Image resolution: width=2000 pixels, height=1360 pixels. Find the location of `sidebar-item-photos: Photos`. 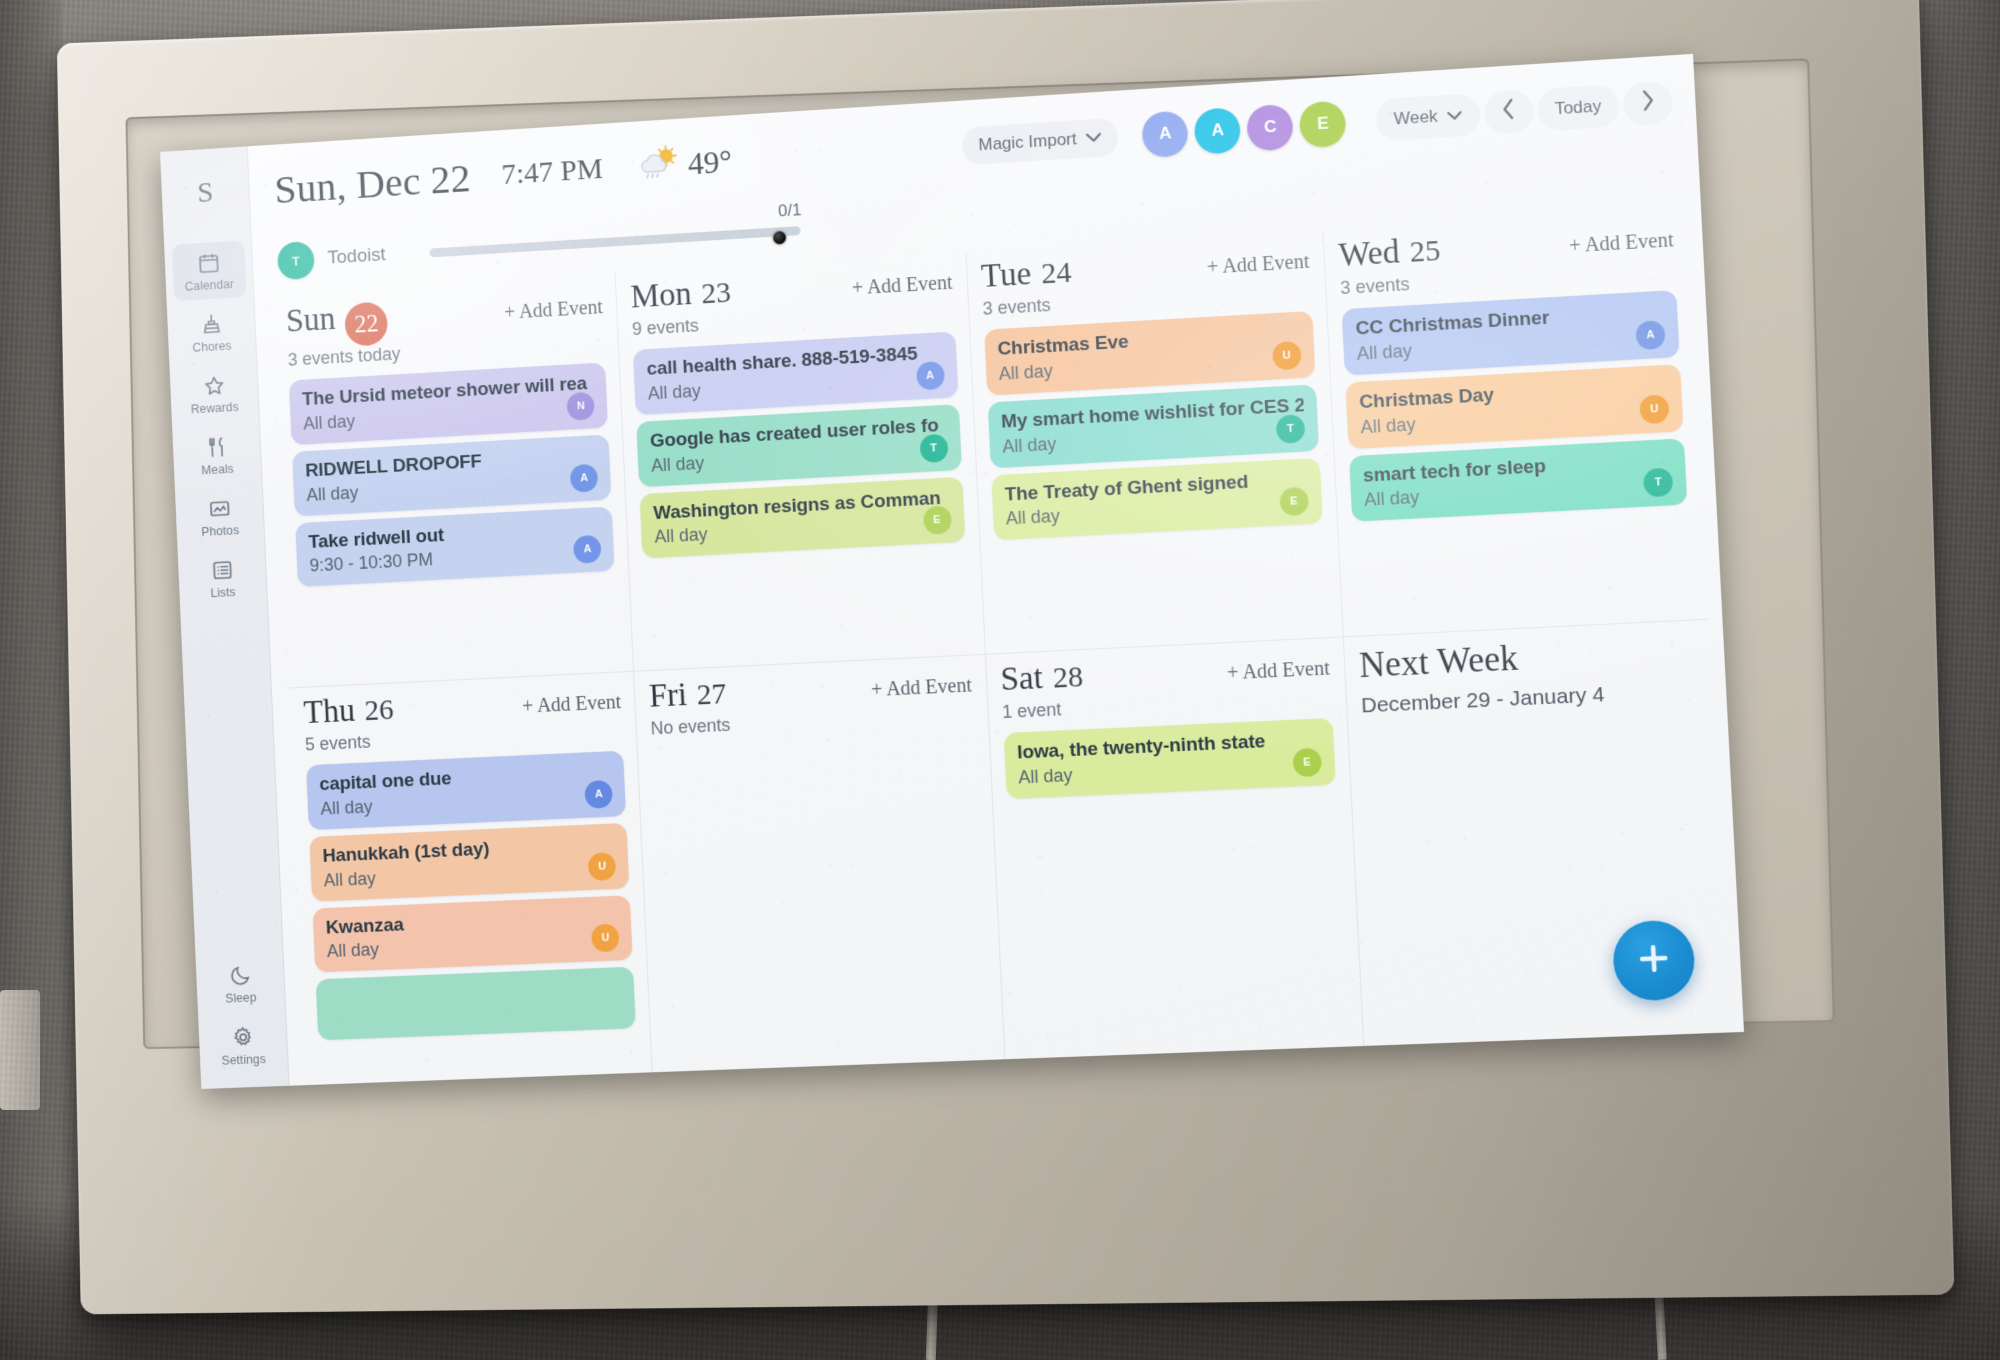

sidebar-item-photos: Photos is located at coordinates (219, 516).